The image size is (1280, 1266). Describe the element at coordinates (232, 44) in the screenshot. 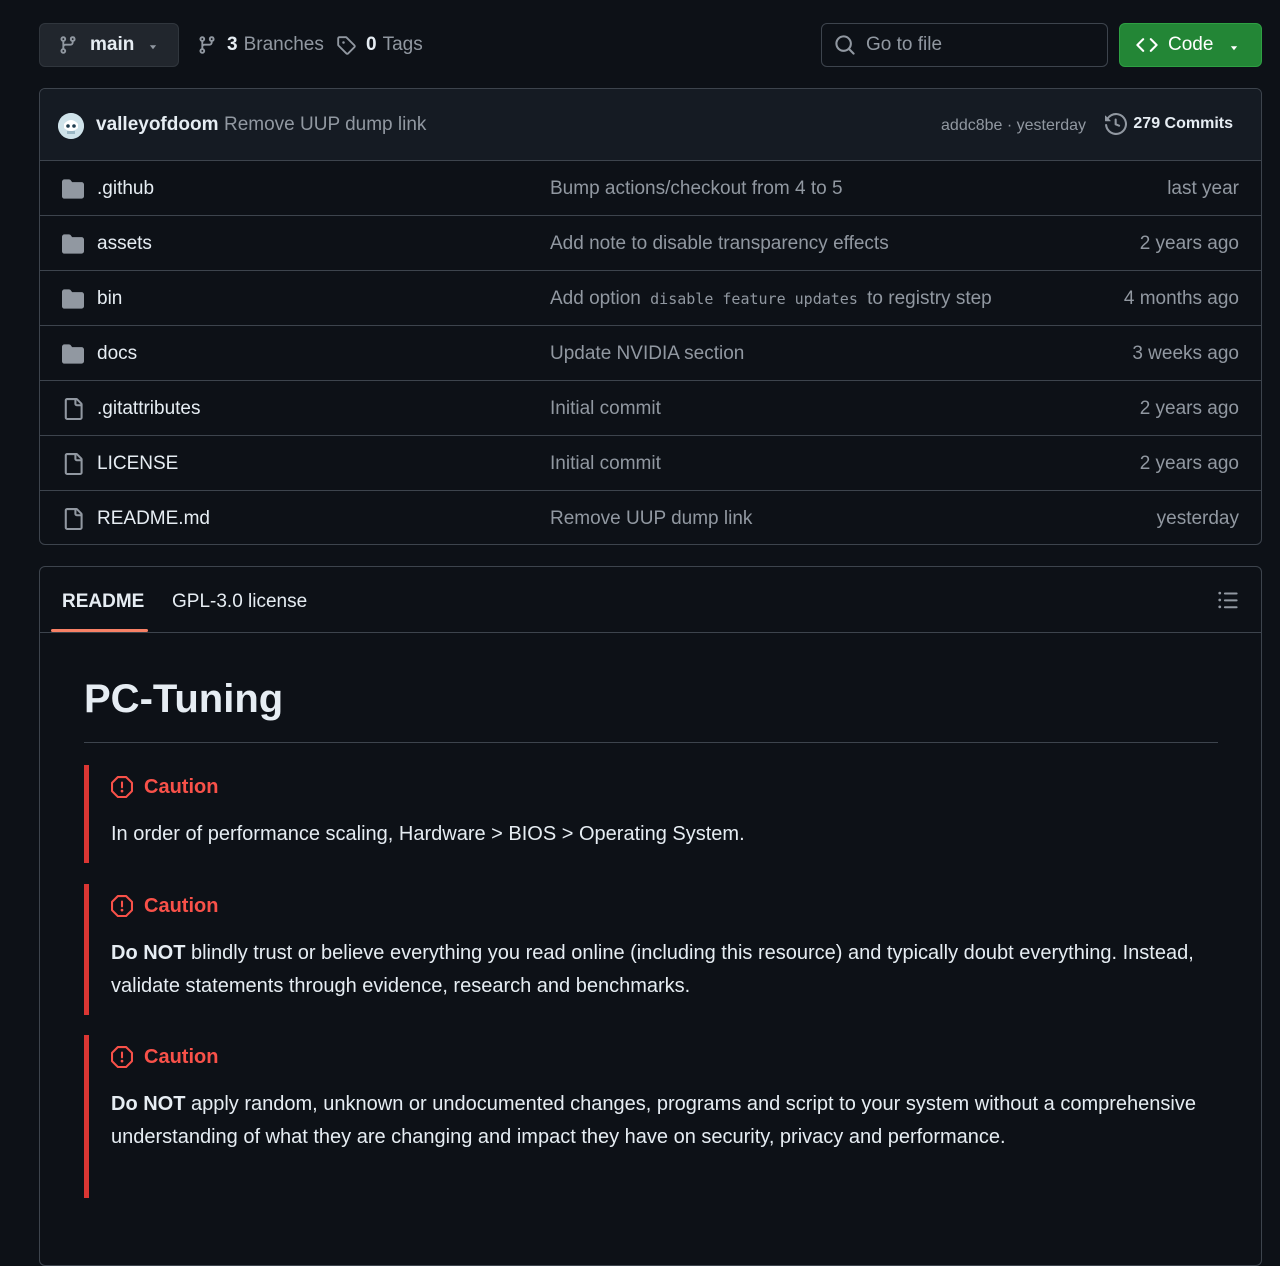

I see `branches-count: 3` at that location.